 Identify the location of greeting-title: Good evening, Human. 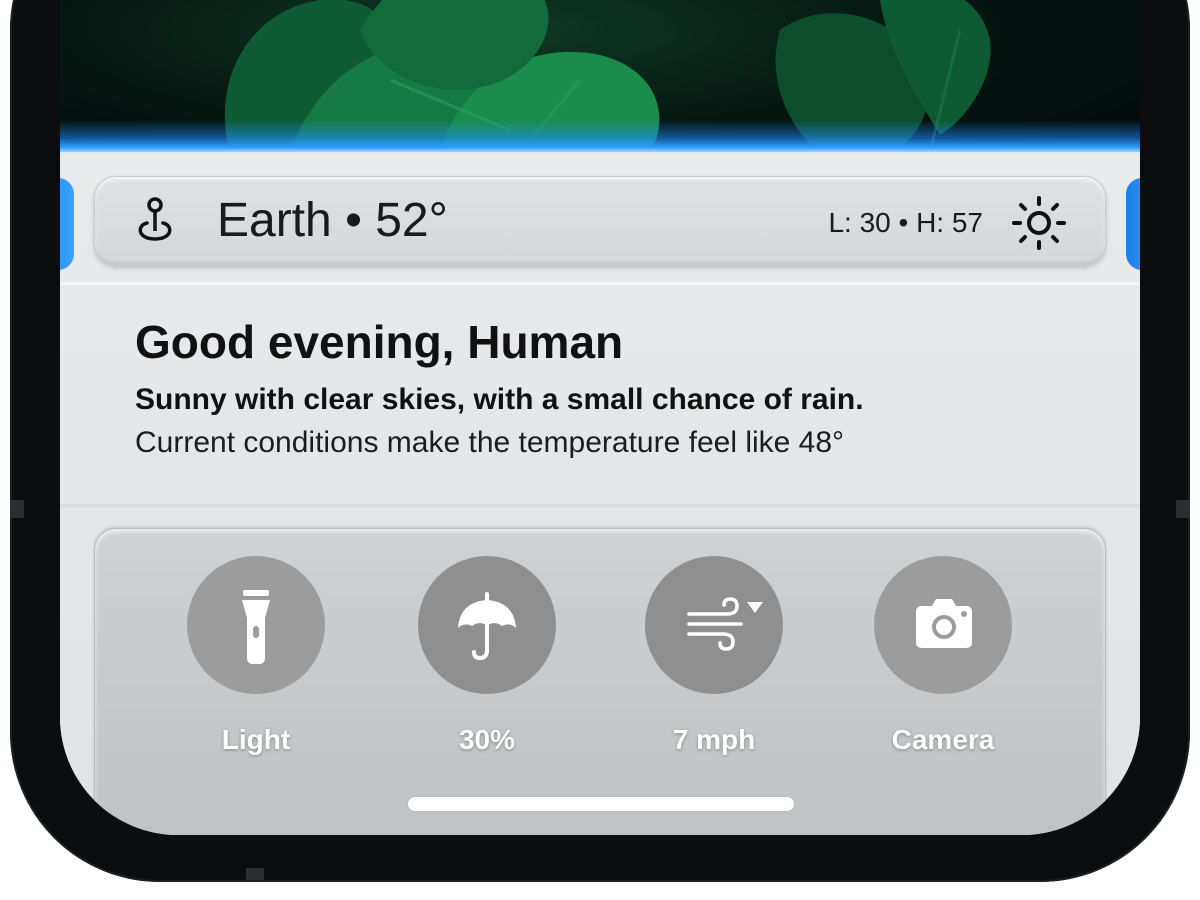
(379, 342).